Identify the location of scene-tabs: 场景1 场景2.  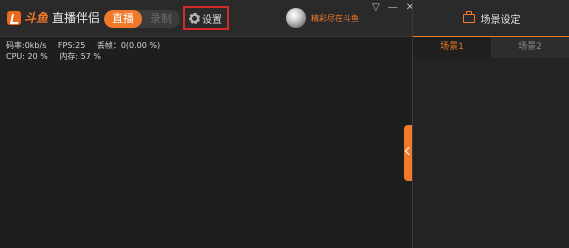
(491, 47).